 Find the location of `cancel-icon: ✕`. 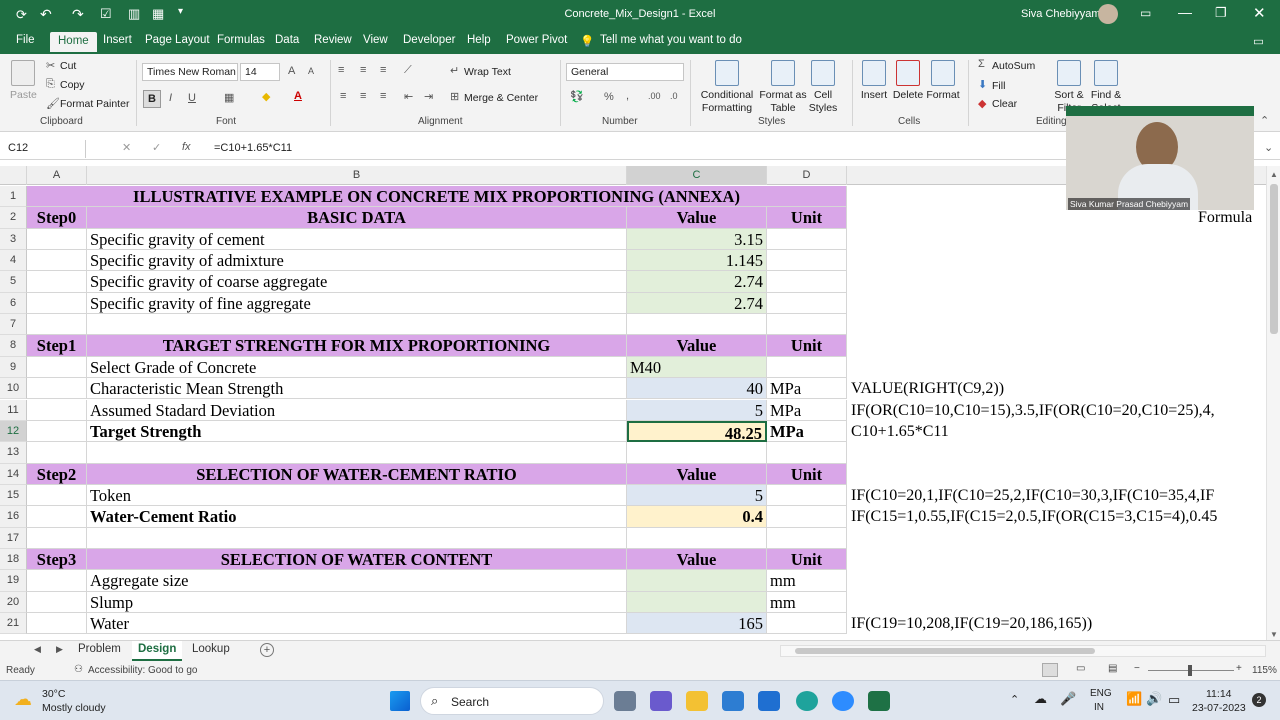

cancel-icon: ✕ is located at coordinates (126, 147).